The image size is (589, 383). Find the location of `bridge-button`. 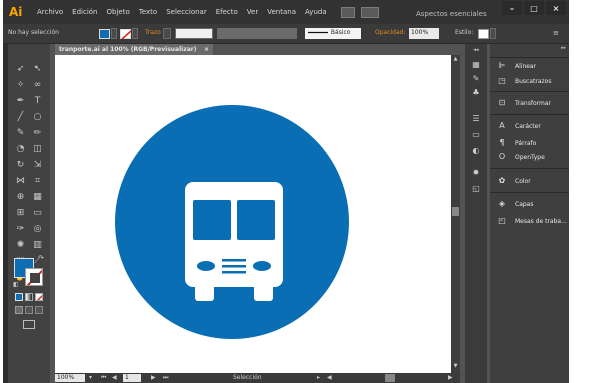

bridge-button is located at coordinates (347, 12).